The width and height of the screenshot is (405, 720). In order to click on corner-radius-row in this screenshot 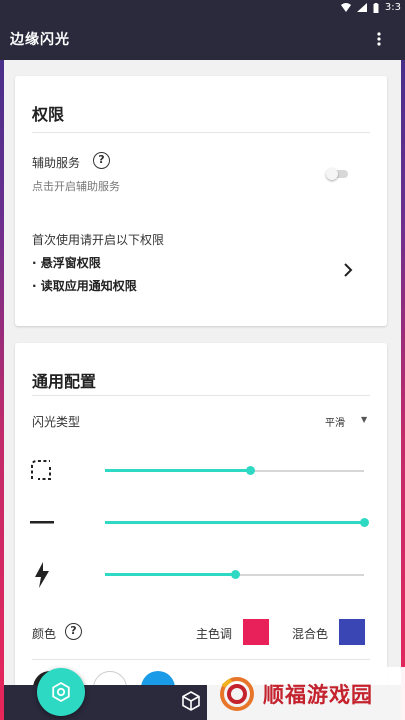, I will do `click(201, 471)`.